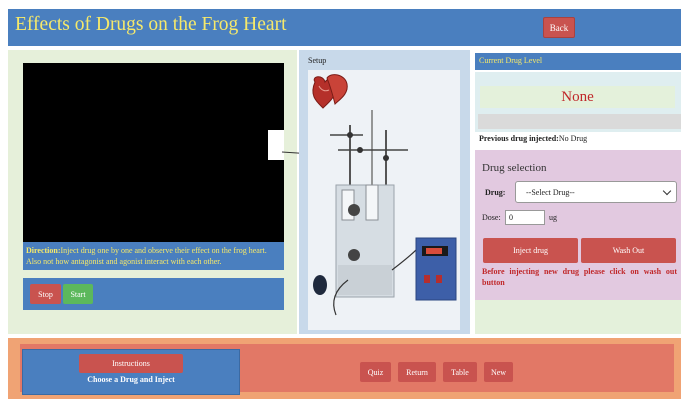  Describe the element at coordinates (375, 372) in the screenshot. I see `quiz-button: Quiz` at that location.